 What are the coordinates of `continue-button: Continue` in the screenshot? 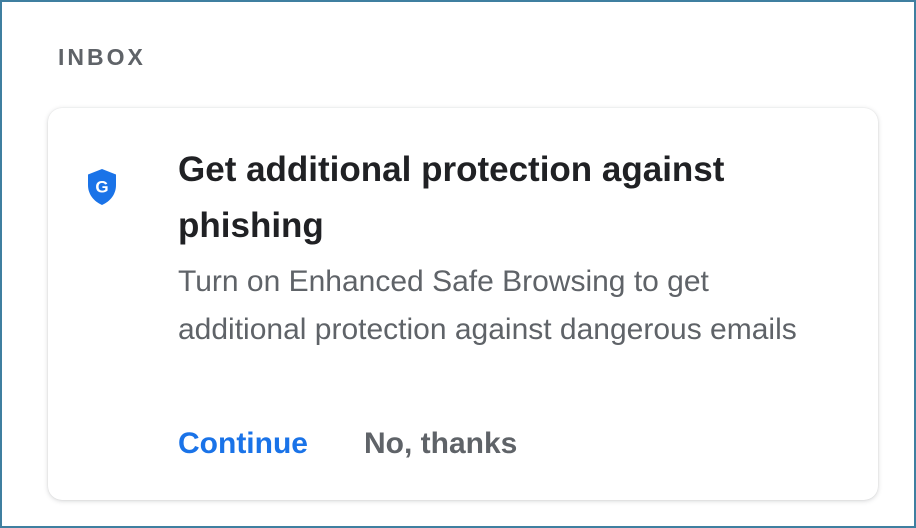 It's located at (243, 444).